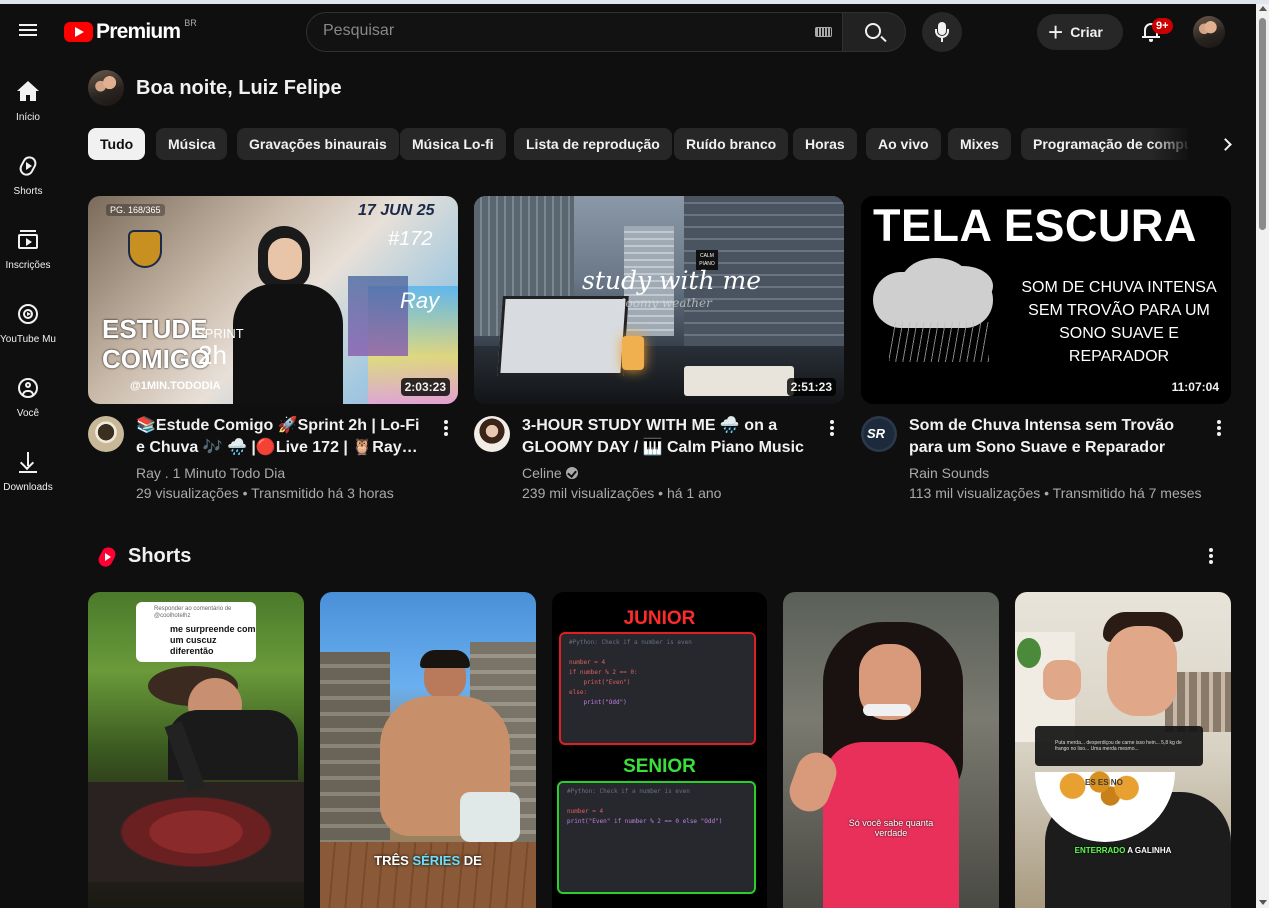 Image resolution: width=1269 pixels, height=908 pixels. What do you see at coordinates (731, 144) in the screenshot?
I see `chip-ruido-branco: Ruído branco` at bounding box center [731, 144].